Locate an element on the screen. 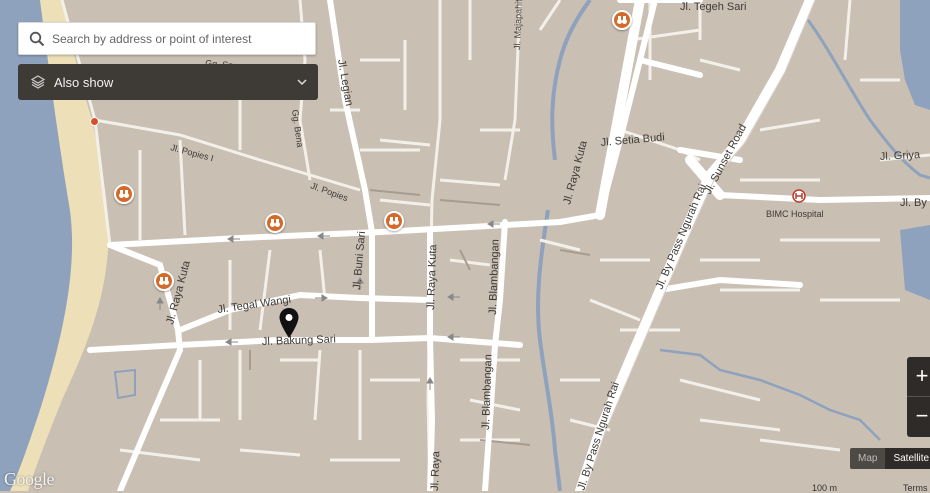 The image size is (930, 493). location-dot is located at coordinates (94, 121).